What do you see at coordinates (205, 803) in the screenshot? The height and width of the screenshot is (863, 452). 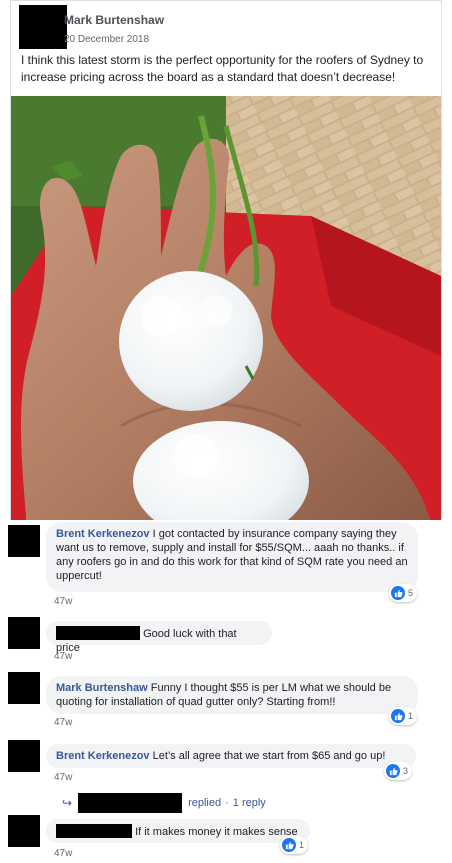 I see `replies-label: replied` at bounding box center [205, 803].